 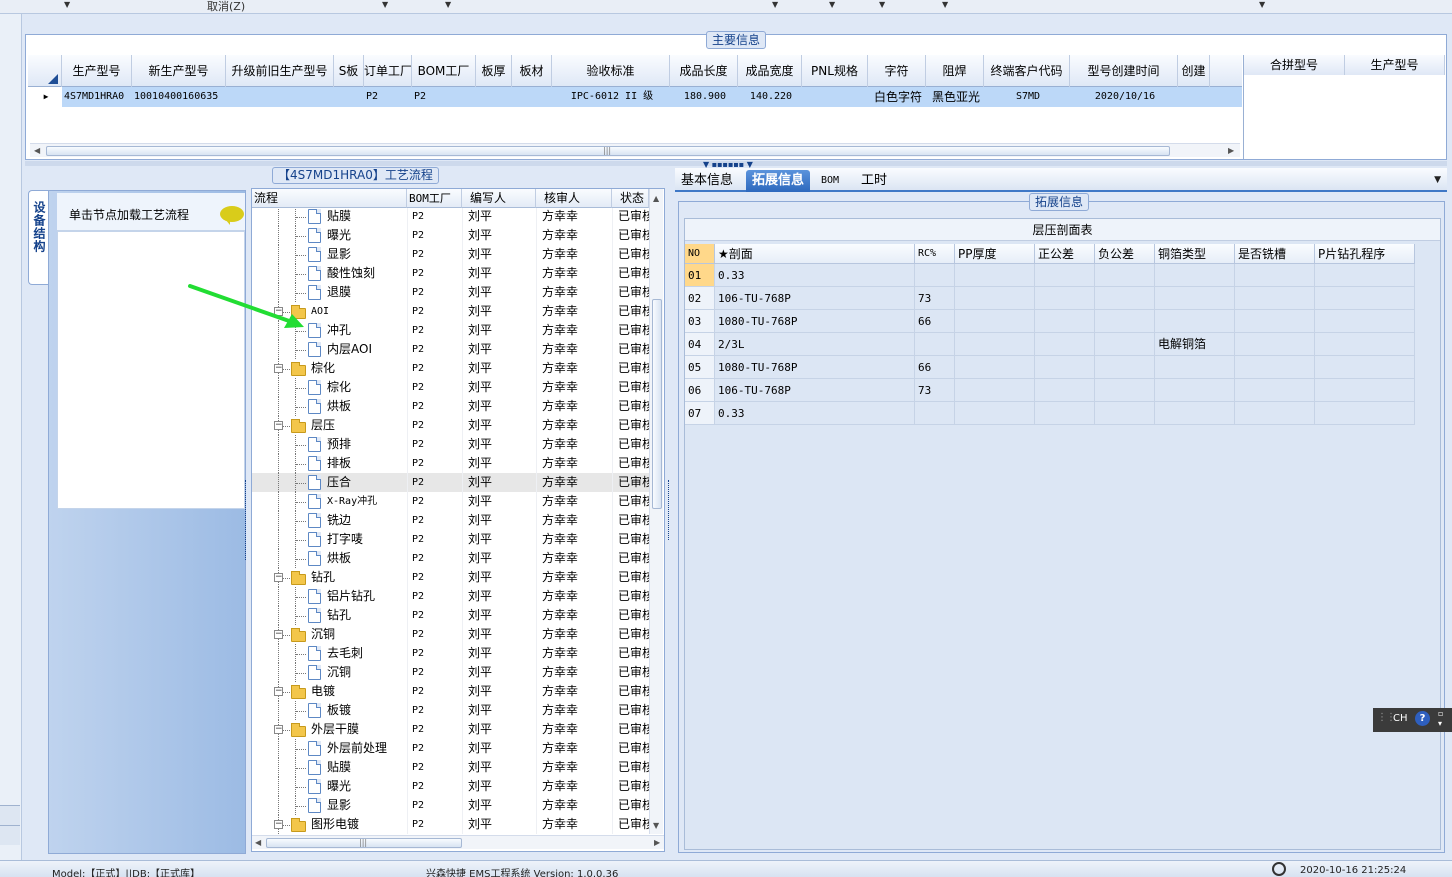 I want to click on column-header: 铜箔类型, so click(x=1195, y=254).